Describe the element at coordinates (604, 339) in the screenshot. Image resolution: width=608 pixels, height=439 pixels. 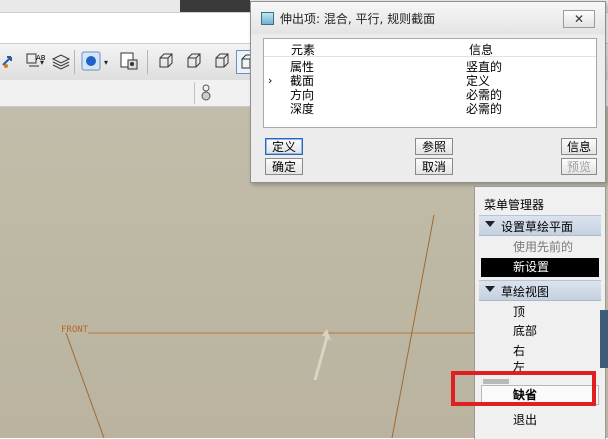
I see `side-scrollbar` at that location.